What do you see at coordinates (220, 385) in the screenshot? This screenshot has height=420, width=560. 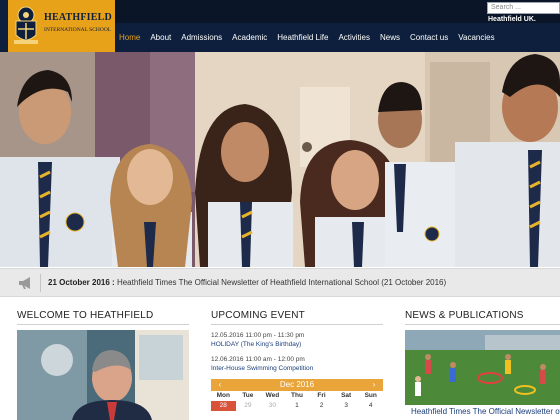 I see `calendar-prev-button: ‹` at bounding box center [220, 385].